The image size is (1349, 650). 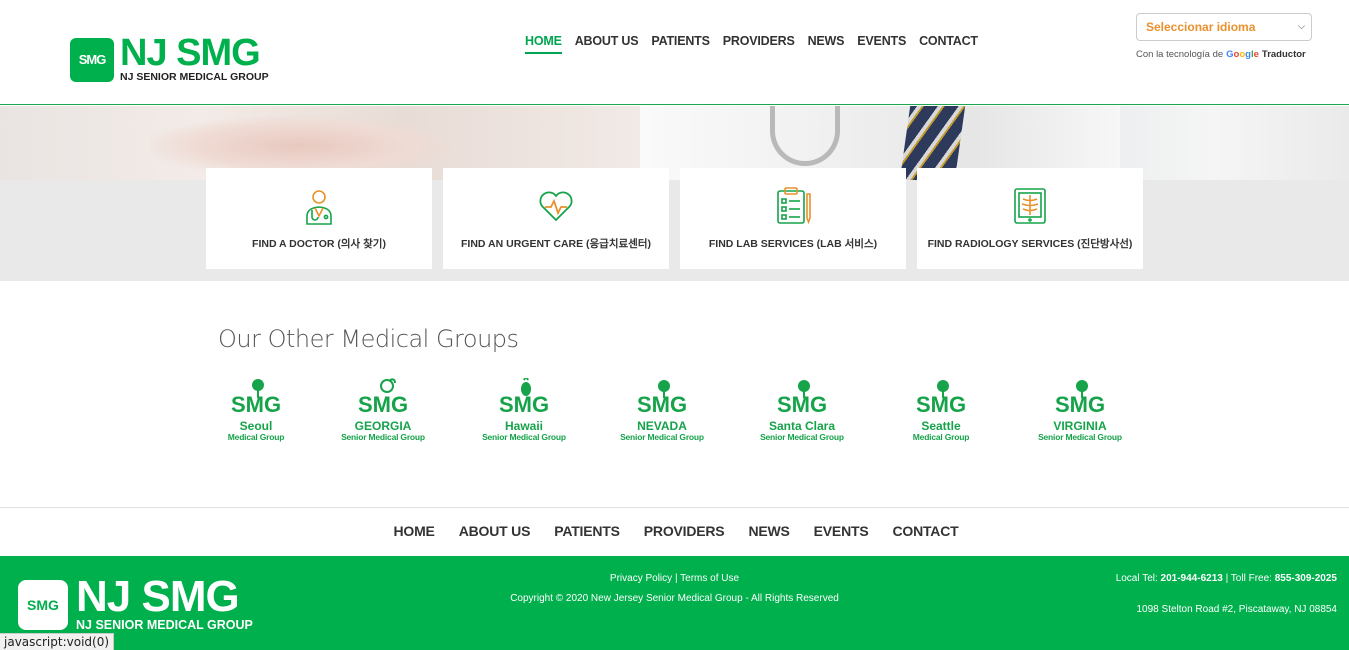 I want to click on chevron-down-icon: ⌵, so click(x=1301, y=26).